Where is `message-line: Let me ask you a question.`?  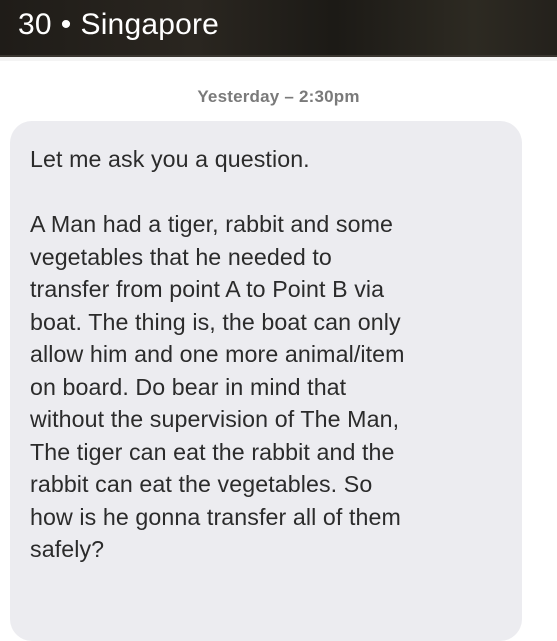 message-line: Let me ask you a question. is located at coordinates (170, 159).